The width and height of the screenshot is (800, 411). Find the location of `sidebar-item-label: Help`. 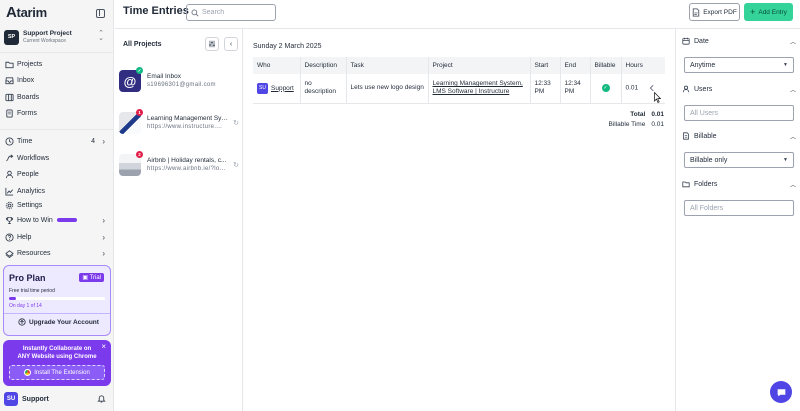

sidebar-item-label: Help is located at coordinates (24, 237).